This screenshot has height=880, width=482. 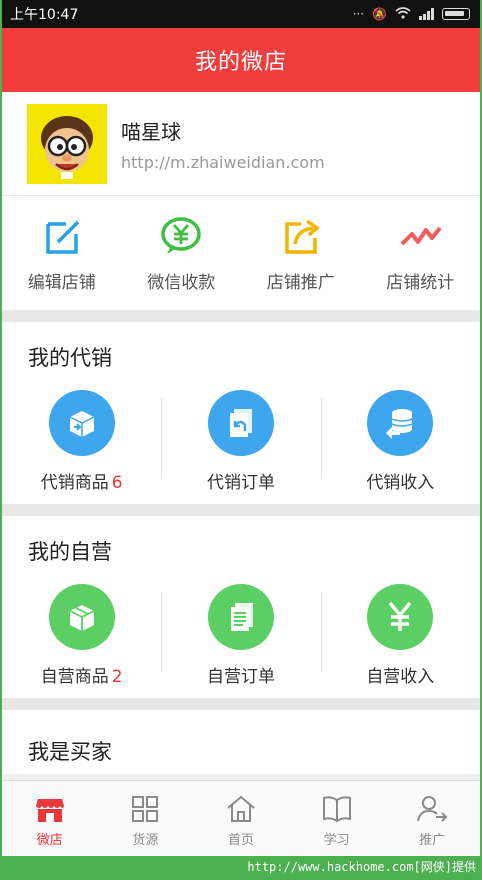 I want to click on wechat-payment-button: 微信收款, so click(x=182, y=253).